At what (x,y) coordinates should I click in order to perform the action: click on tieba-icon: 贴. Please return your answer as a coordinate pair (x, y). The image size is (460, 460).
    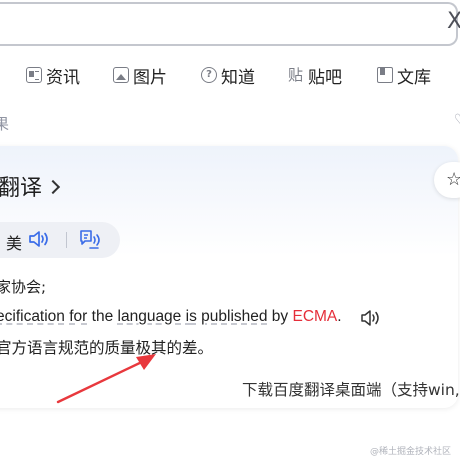
    Looking at the image, I should click on (296, 75).